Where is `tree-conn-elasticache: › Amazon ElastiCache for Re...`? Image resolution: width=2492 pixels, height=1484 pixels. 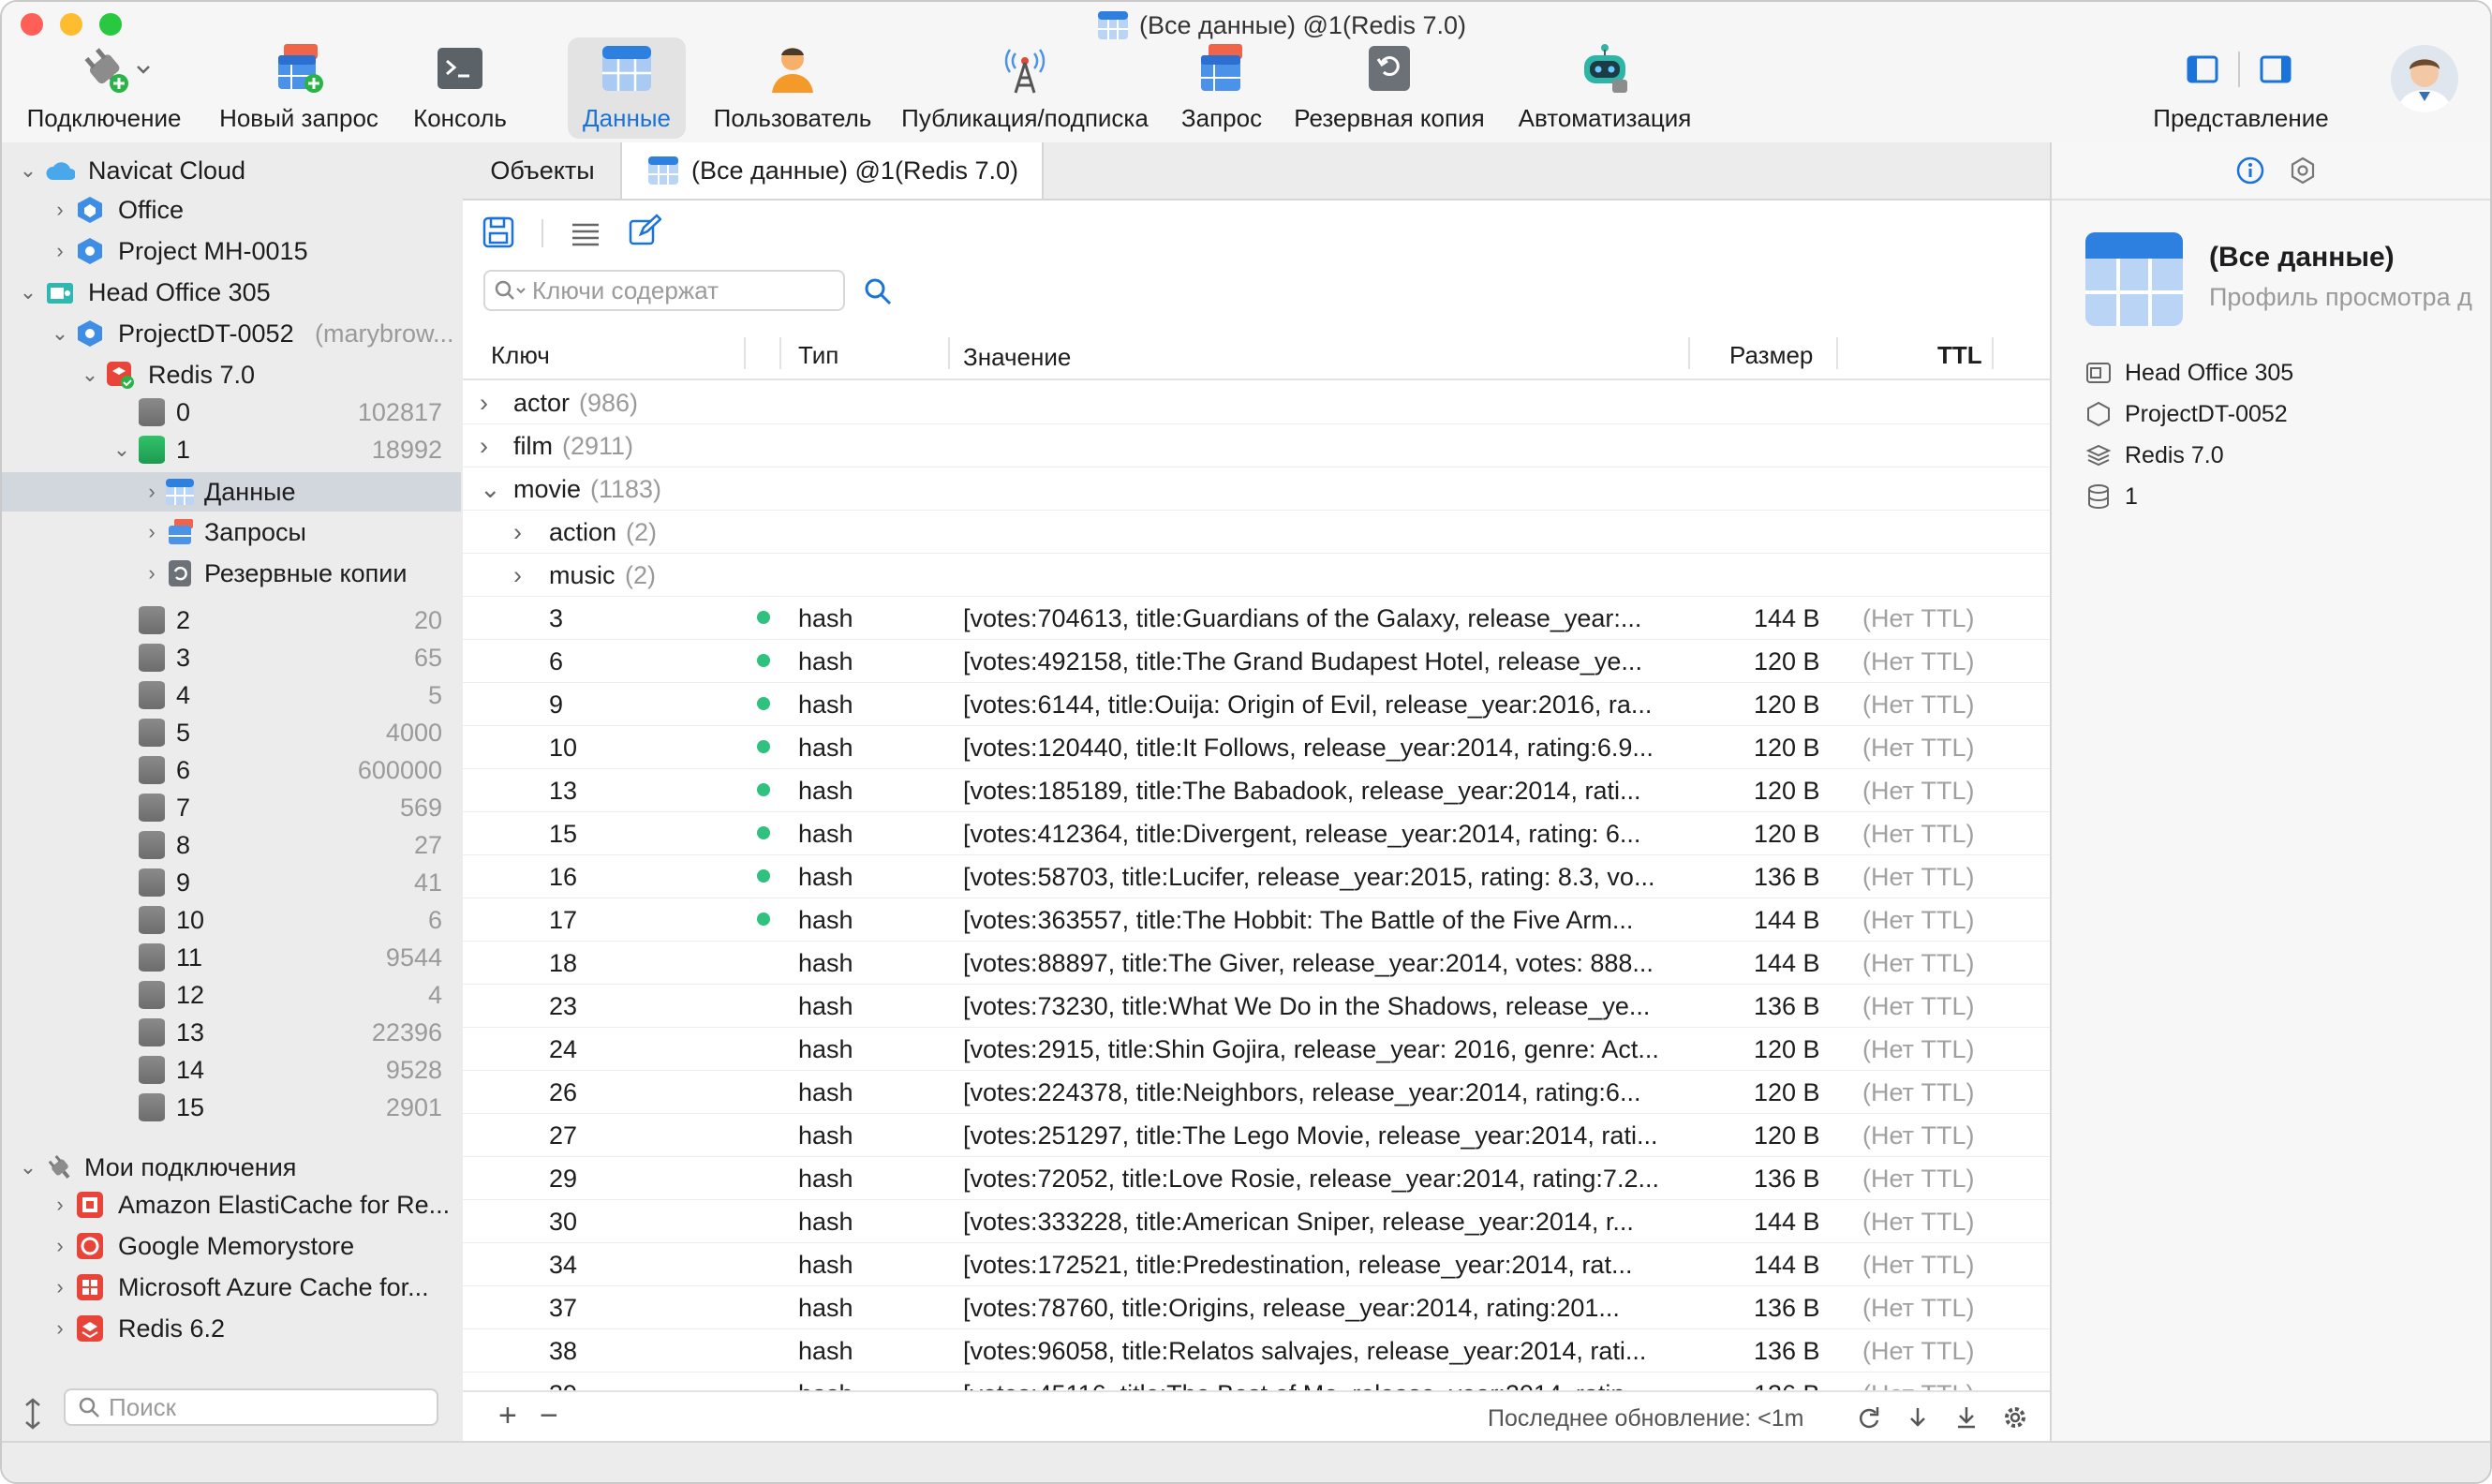 tree-conn-elasticache: › Amazon ElastiCache for Re... is located at coordinates (231, 1205).